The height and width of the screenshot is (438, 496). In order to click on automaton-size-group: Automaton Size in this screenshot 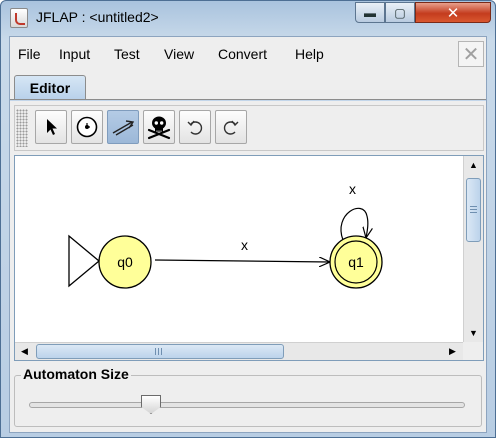, I will do `click(248, 396)`.